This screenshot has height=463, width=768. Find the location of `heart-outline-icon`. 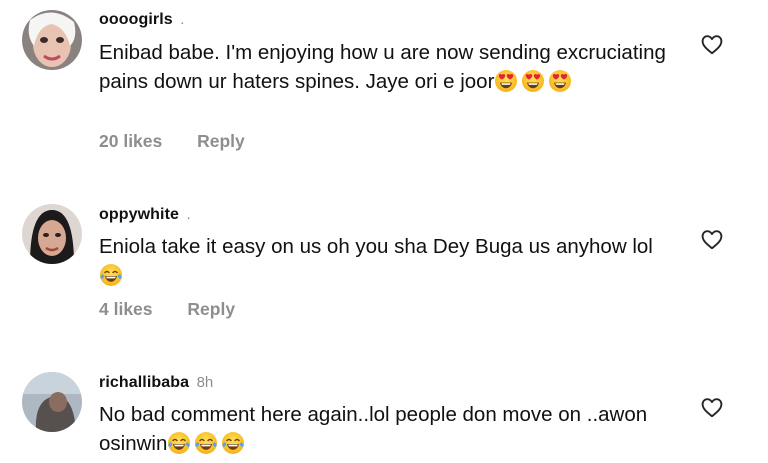

heart-outline-icon is located at coordinates (712, 407).